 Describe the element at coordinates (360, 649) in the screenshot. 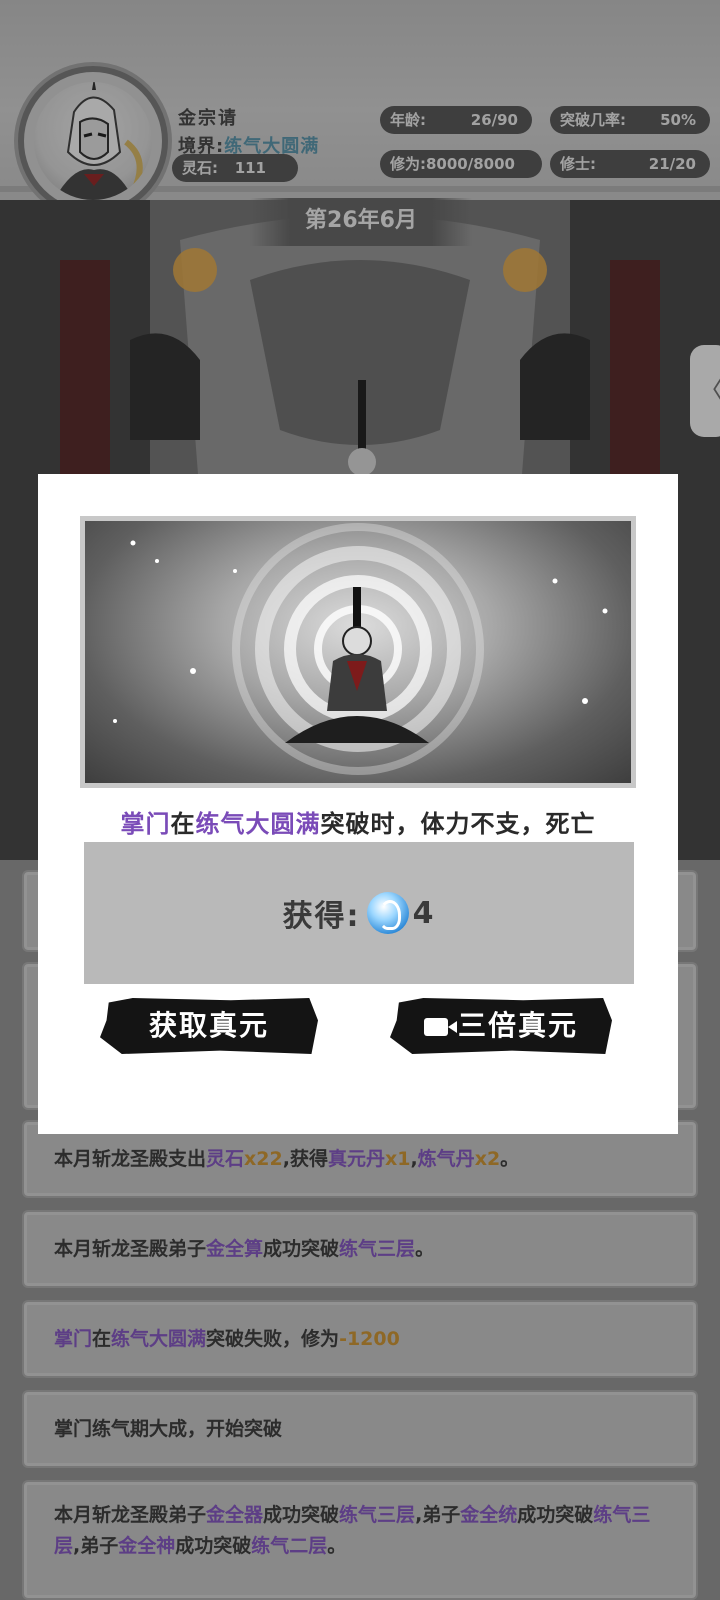

I see `vortex-illustration` at that location.